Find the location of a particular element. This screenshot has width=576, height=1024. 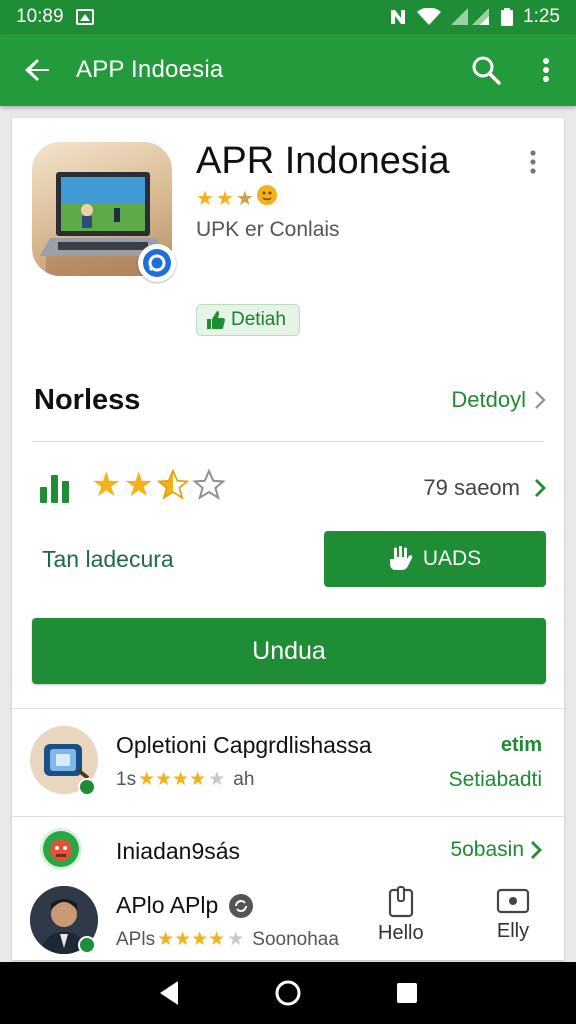

star-half-icon is located at coordinates (173, 488).